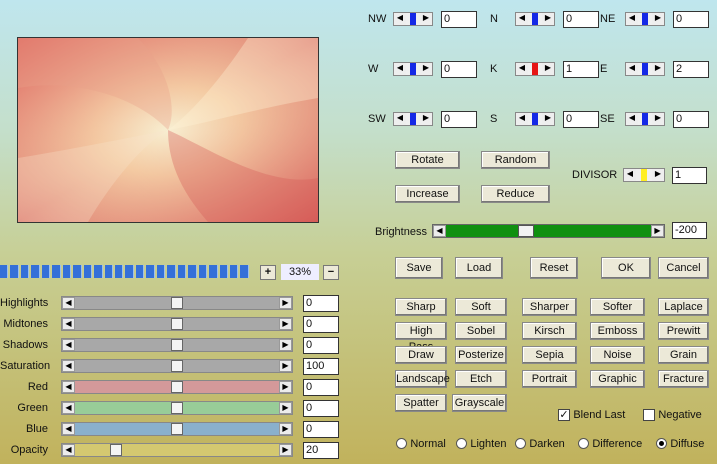  What do you see at coordinates (617, 331) in the screenshot?
I see `preset-emboss-button: Emboss` at bounding box center [617, 331].